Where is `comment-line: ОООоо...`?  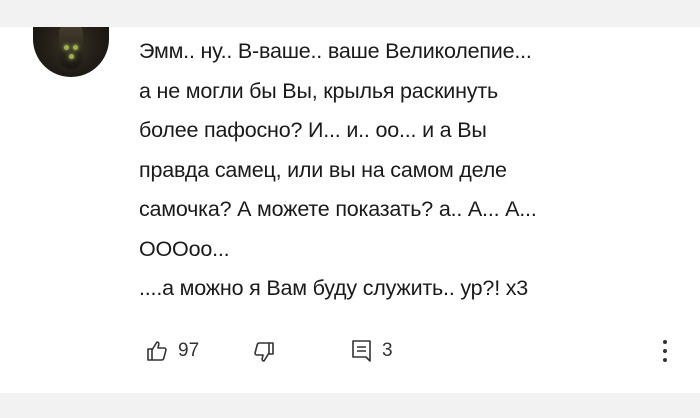
comment-line: ОООоо... is located at coordinates (184, 248).